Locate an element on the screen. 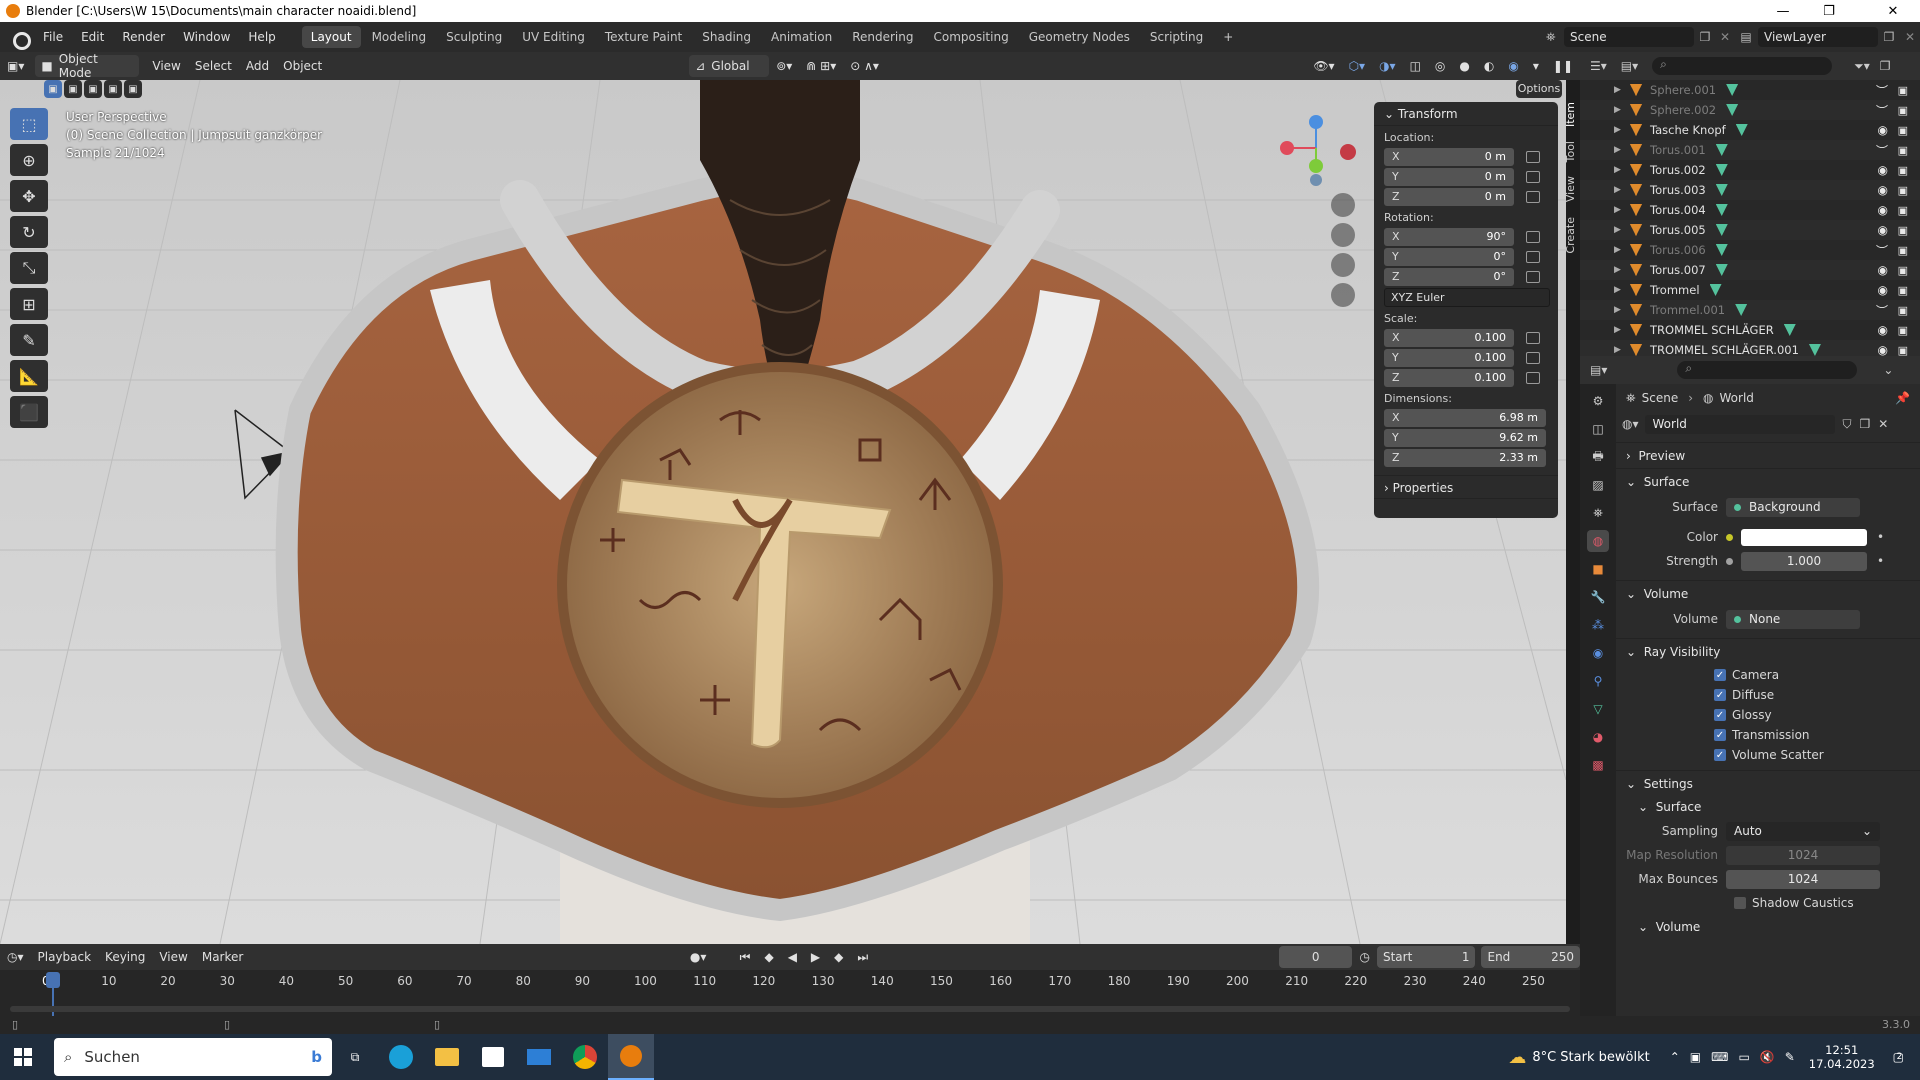 This screenshot has height=1080, width=1920. measure-icon: 📐 is located at coordinates (29, 376).